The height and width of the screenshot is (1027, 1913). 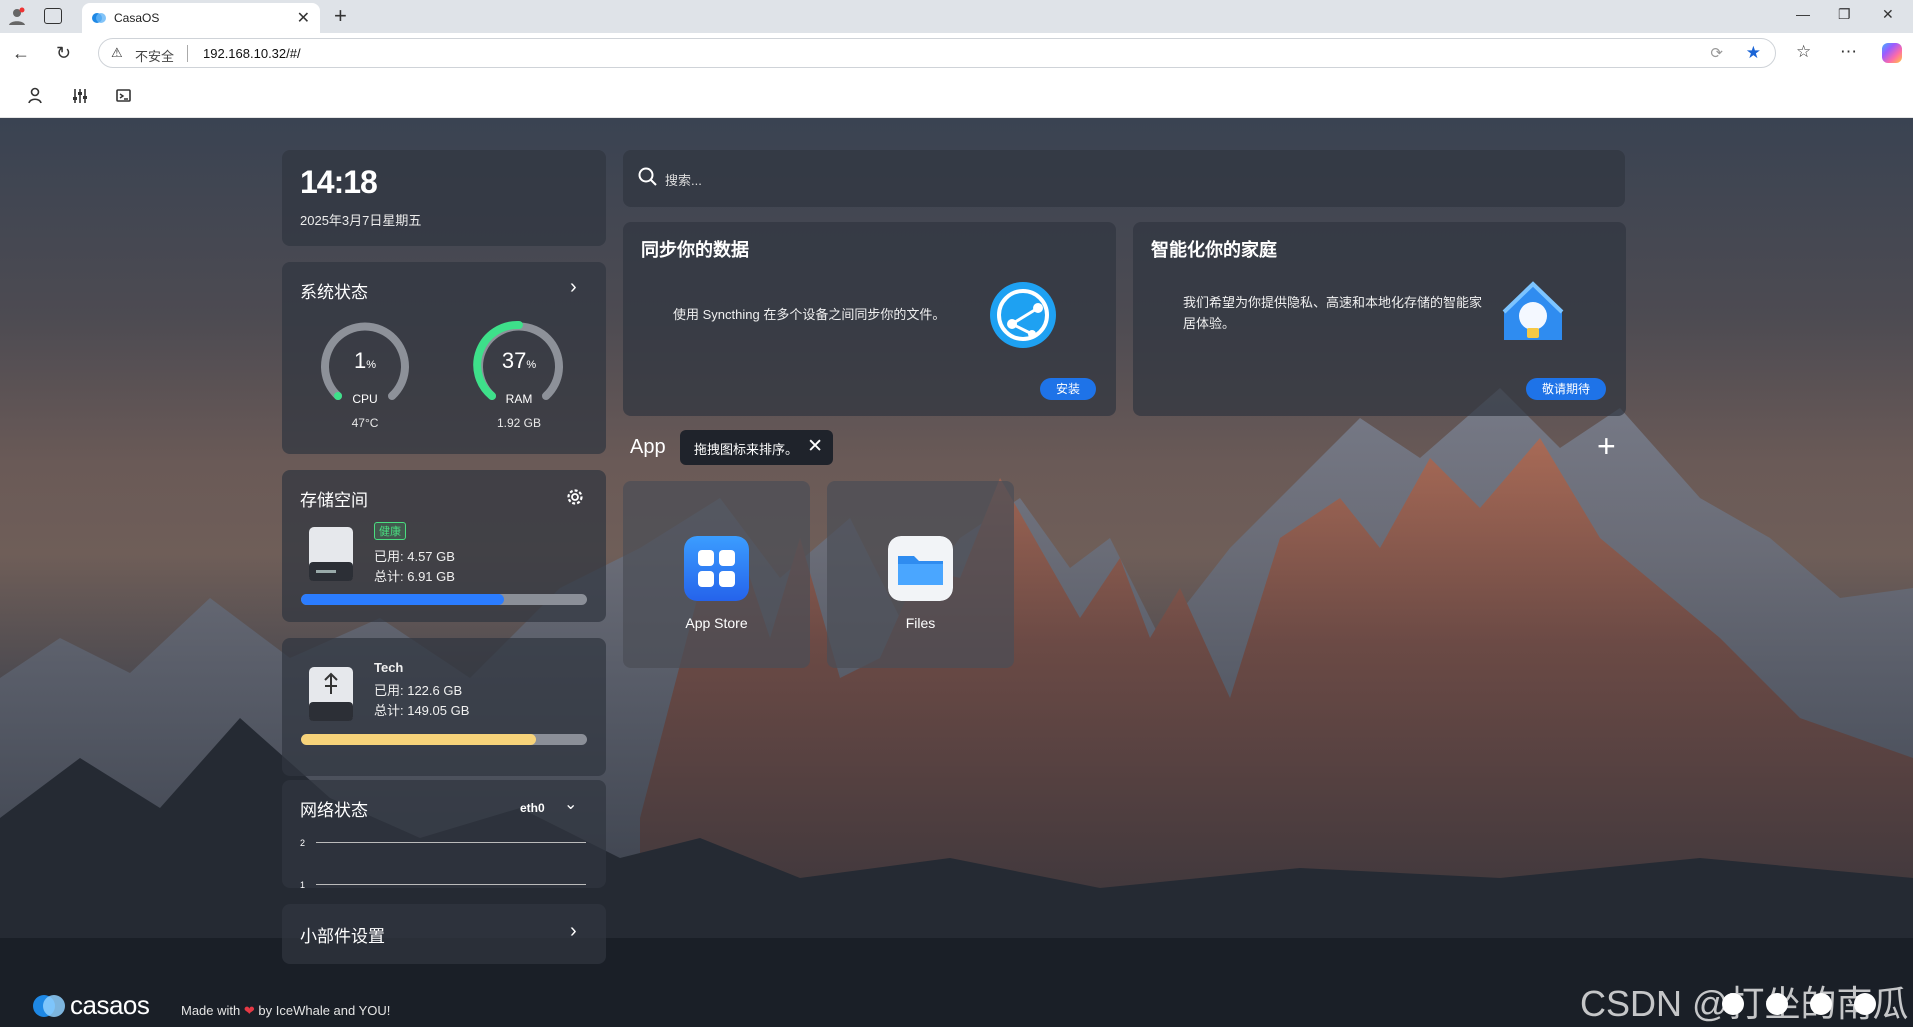 I want to click on favorite-star-icon: ★, so click(x=1753, y=53).